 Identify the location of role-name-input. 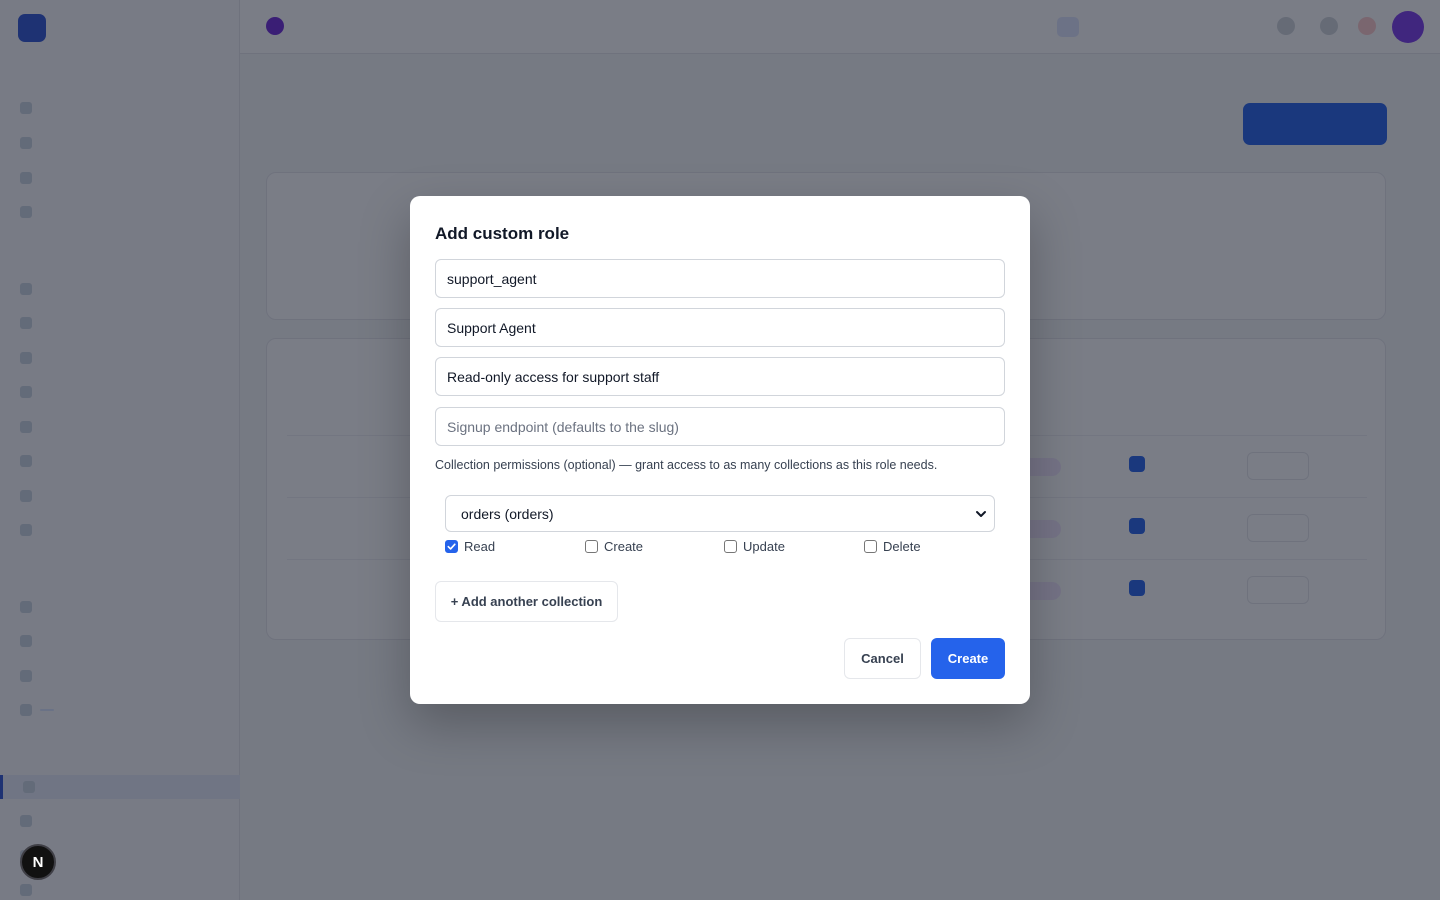
(720, 327).